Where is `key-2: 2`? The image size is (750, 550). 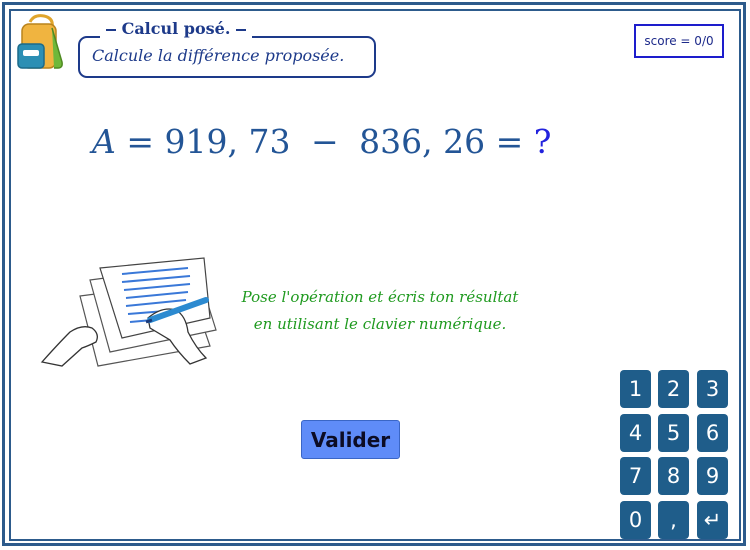 key-2: 2 is located at coordinates (673, 389).